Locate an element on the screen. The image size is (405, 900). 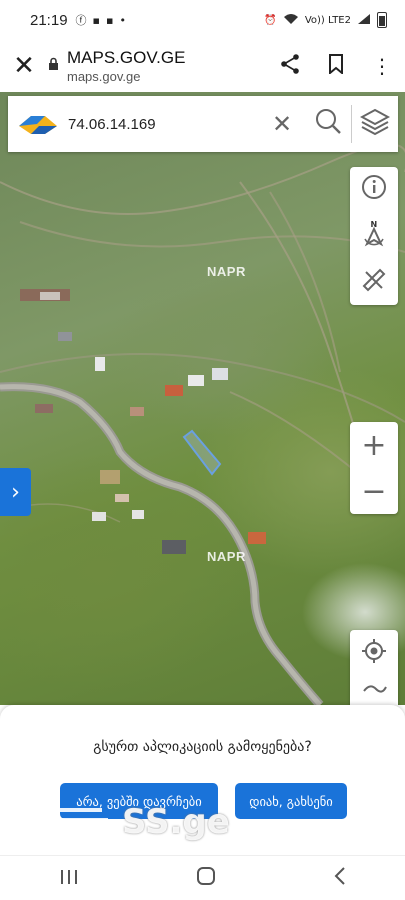
zoom-out-button: − is located at coordinates (374, 491).